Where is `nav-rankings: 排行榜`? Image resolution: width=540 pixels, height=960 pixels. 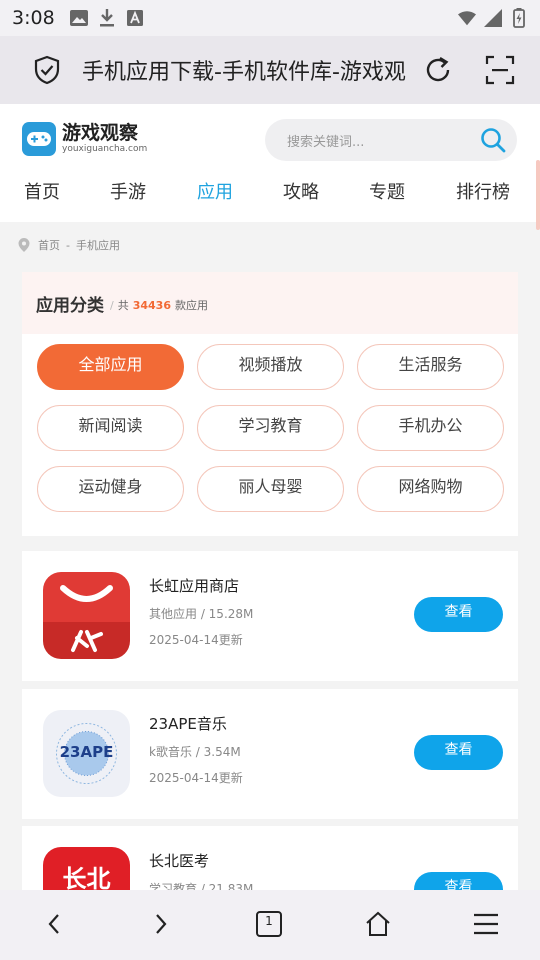 nav-rankings: 排行榜 is located at coordinates (483, 191).